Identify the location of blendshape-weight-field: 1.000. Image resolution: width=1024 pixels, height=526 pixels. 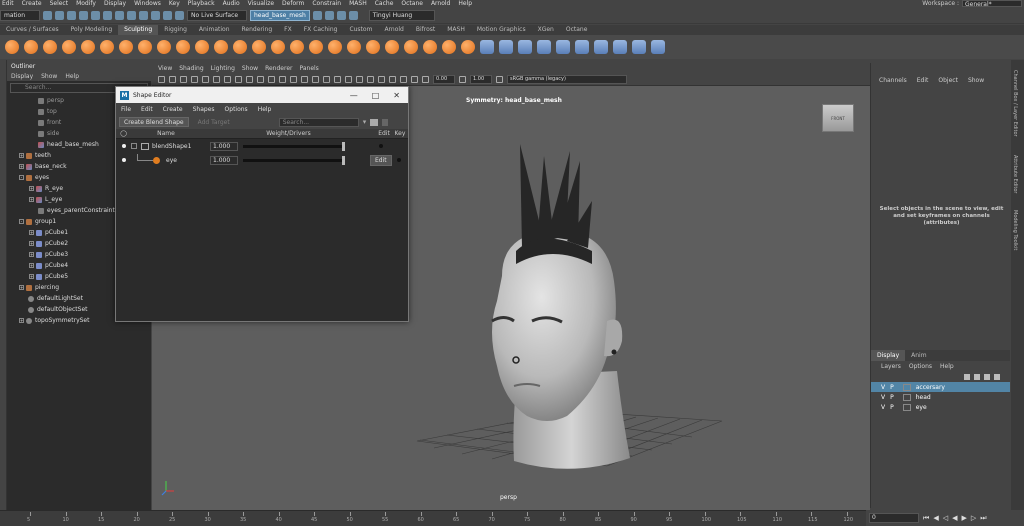
(224, 146).